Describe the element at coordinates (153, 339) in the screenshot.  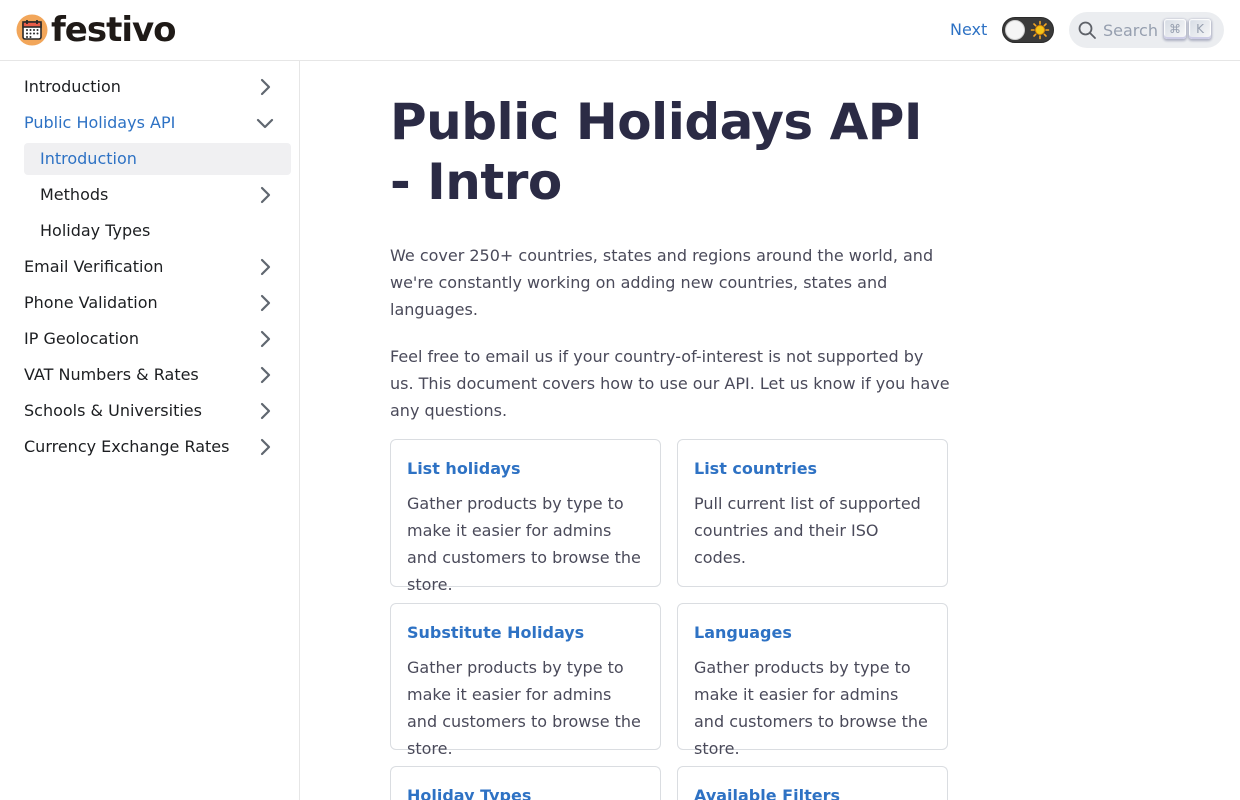
I see `sidebar-item-ip-geolocation: IP Geolocation` at that location.